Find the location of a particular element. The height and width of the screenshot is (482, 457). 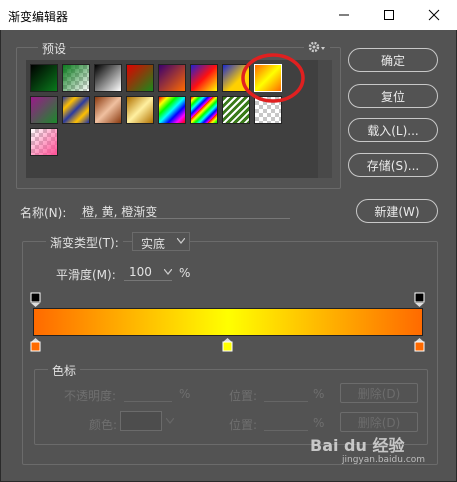

opacity-location-unit: % is located at coordinates (319, 394).